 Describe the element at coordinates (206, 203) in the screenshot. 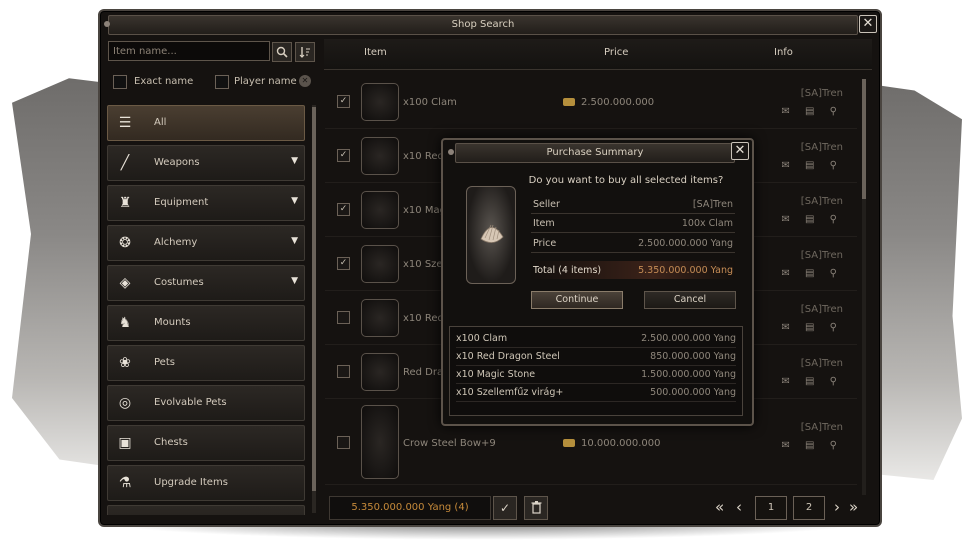

I see `category-equipment: ♜ Equipment ▼` at that location.